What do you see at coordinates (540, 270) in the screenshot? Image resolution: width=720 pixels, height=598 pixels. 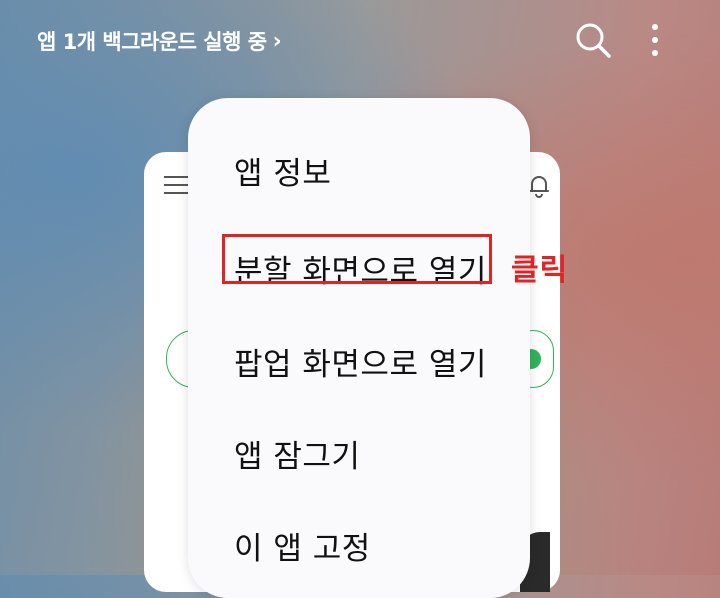 I see `click-annotation-label: 클릭` at bounding box center [540, 270].